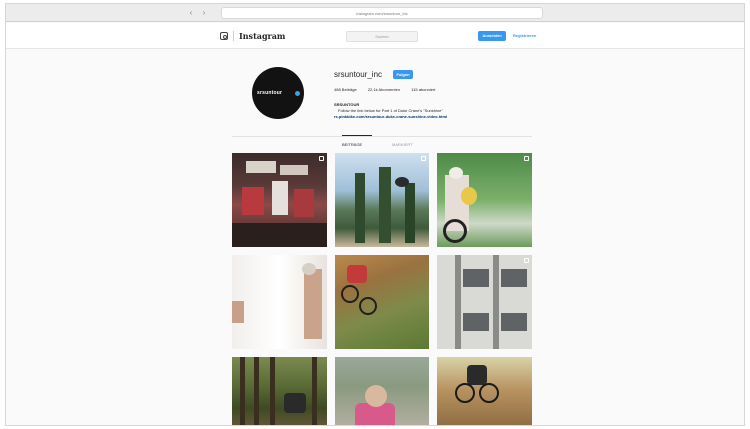 This screenshot has width=750, height=429. What do you see at coordinates (382, 36) in the screenshot?
I see `search-input: Suchen` at bounding box center [382, 36].